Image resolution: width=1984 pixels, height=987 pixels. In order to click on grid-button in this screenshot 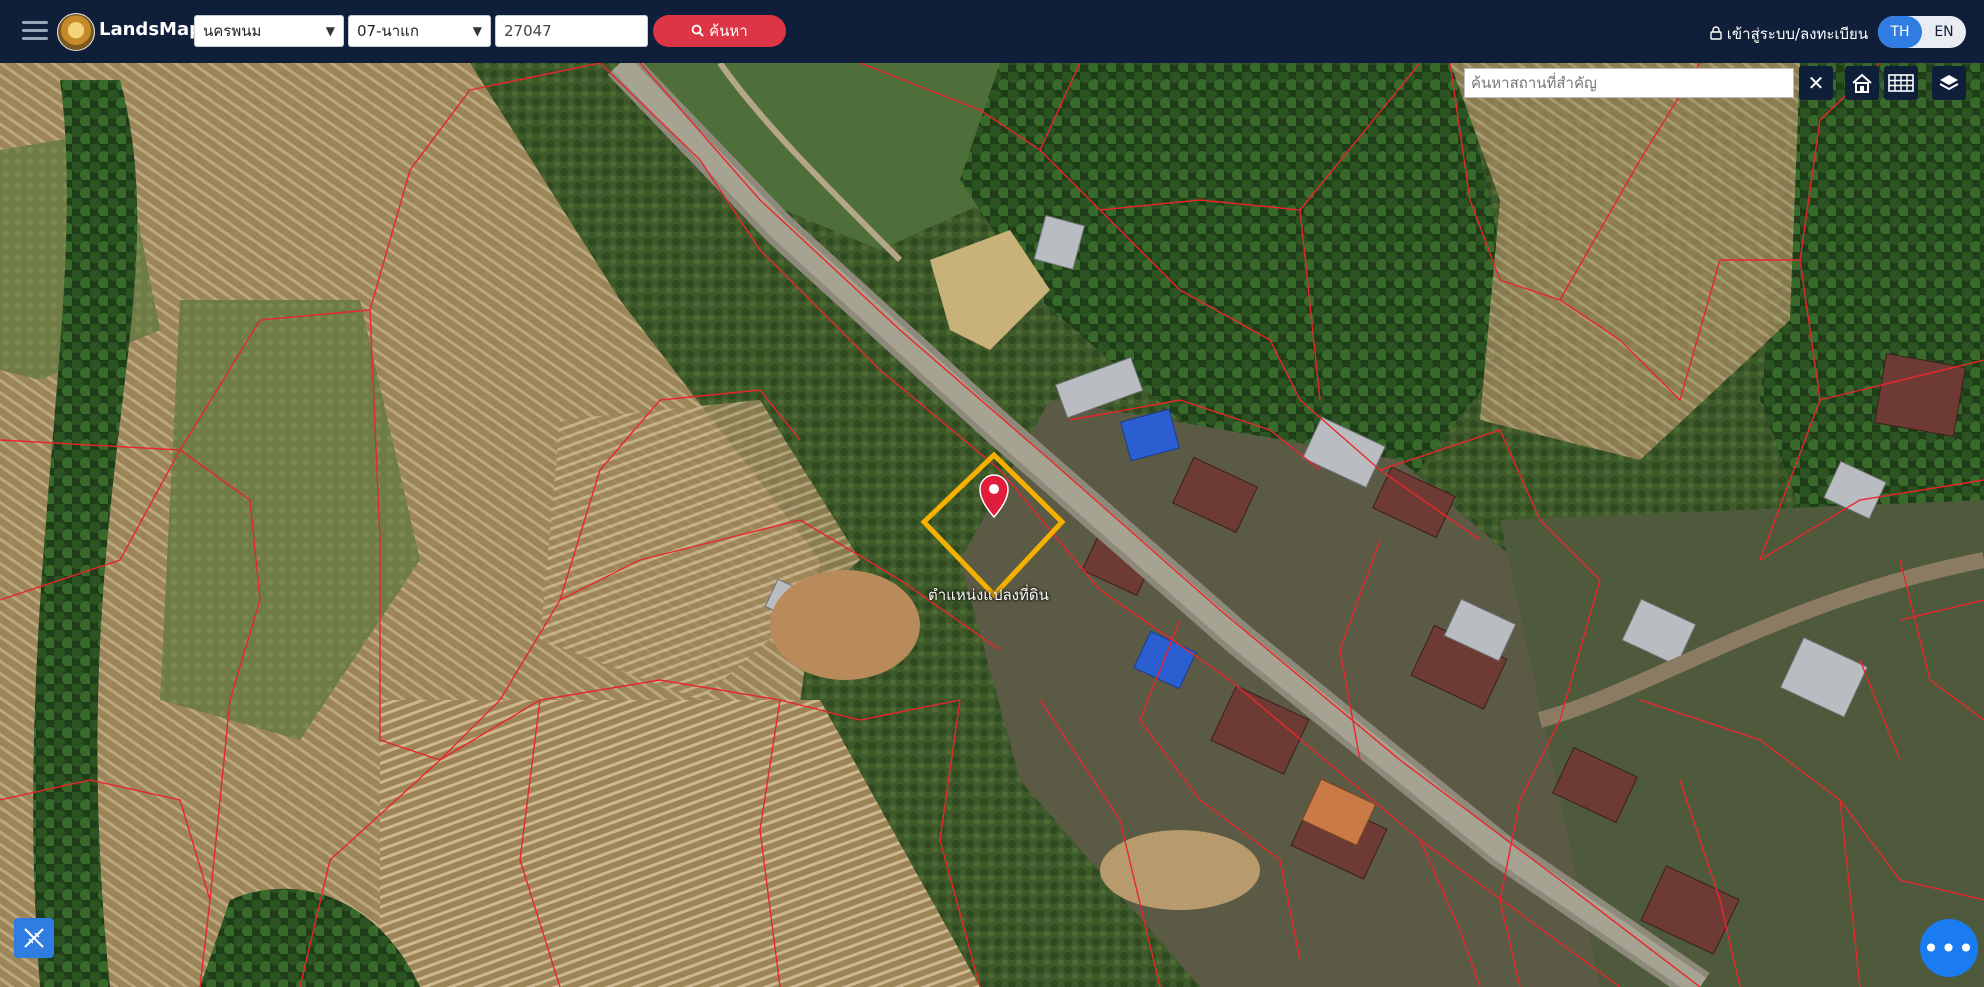, I will do `click(1901, 83)`.